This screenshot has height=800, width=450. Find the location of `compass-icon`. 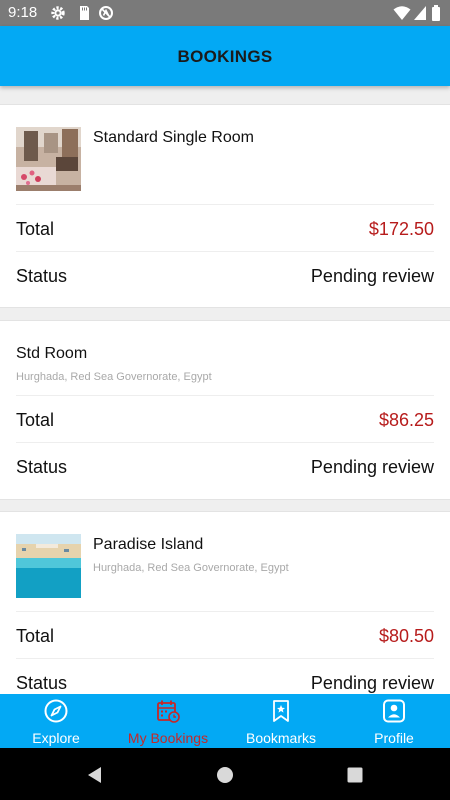

compass-icon is located at coordinates (56, 711).